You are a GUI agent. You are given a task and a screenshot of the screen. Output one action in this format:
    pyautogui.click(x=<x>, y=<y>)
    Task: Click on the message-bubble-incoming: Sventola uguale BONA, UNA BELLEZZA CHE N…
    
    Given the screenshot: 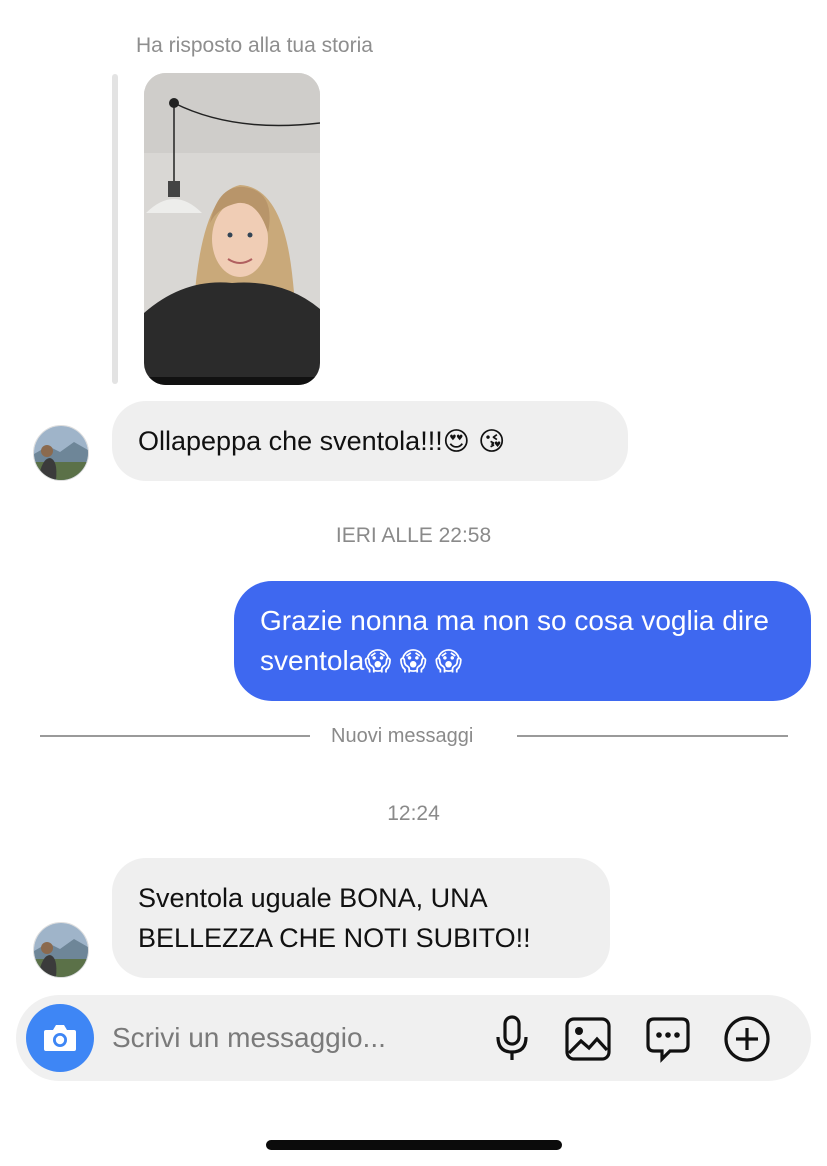 What is the action you would take?
    pyautogui.click(x=361, y=918)
    